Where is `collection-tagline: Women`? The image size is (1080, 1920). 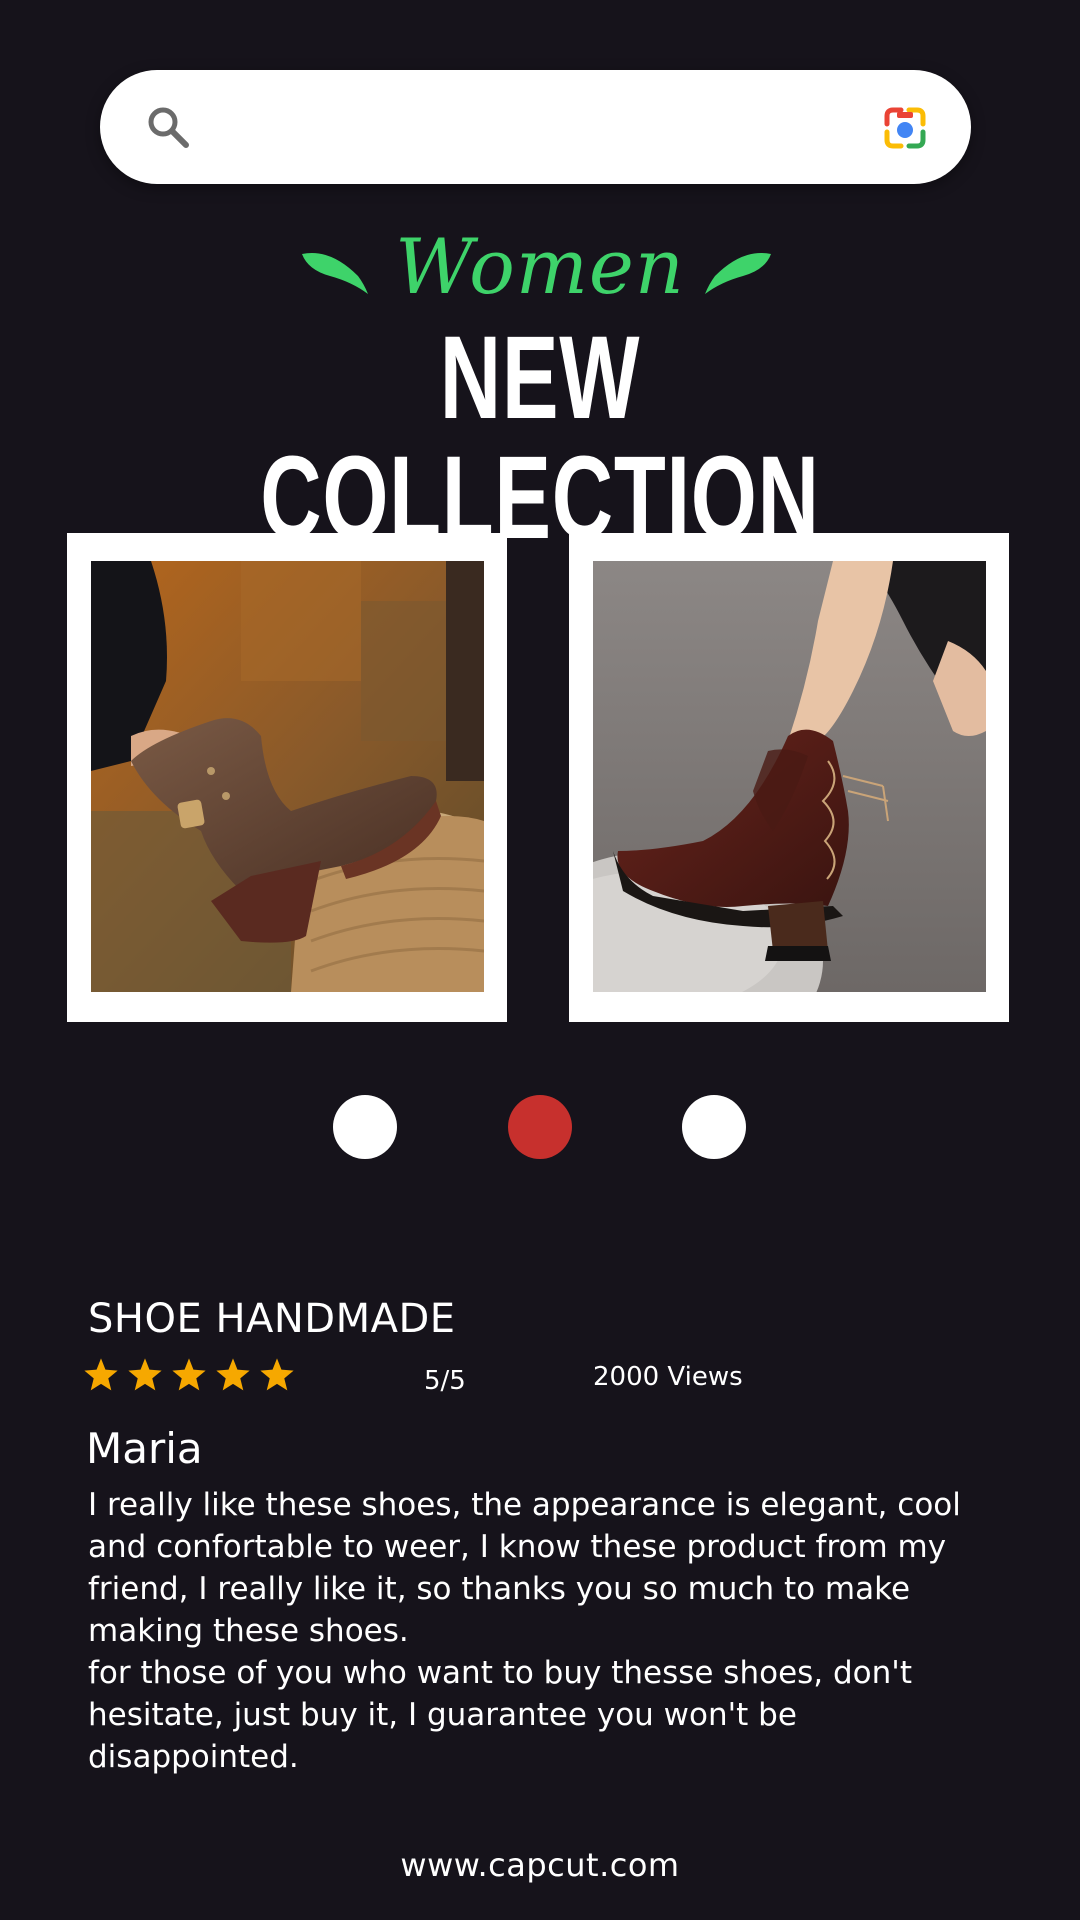
collection-tagline: Women is located at coordinates (540, 269).